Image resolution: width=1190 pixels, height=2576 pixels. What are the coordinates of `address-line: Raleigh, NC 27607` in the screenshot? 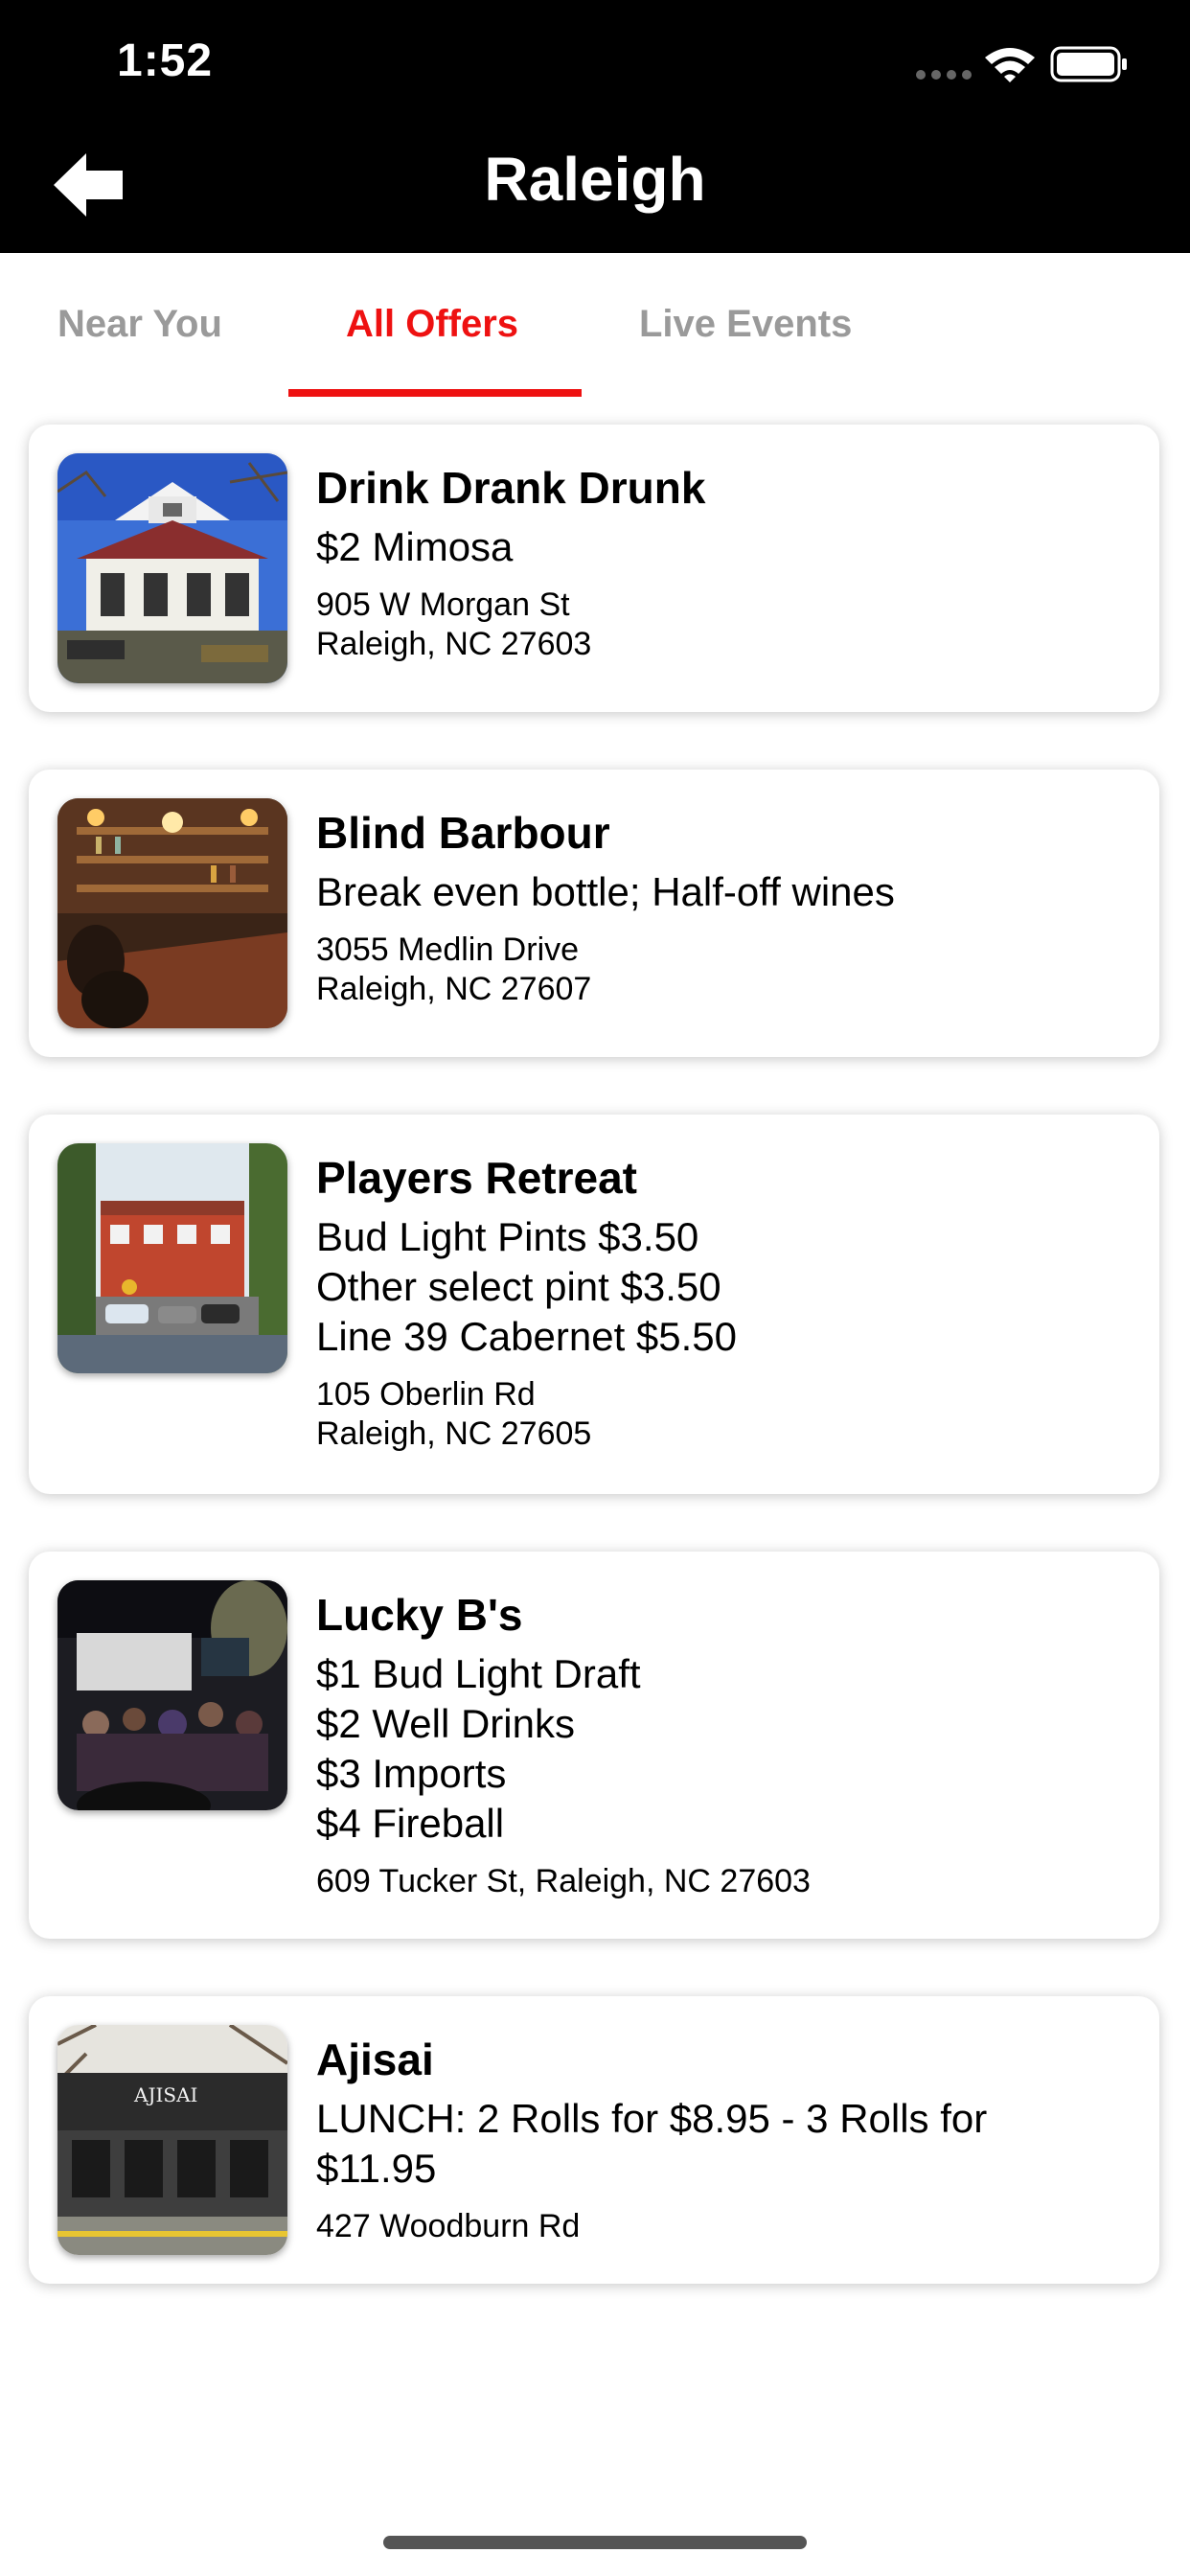 It's located at (454, 989).